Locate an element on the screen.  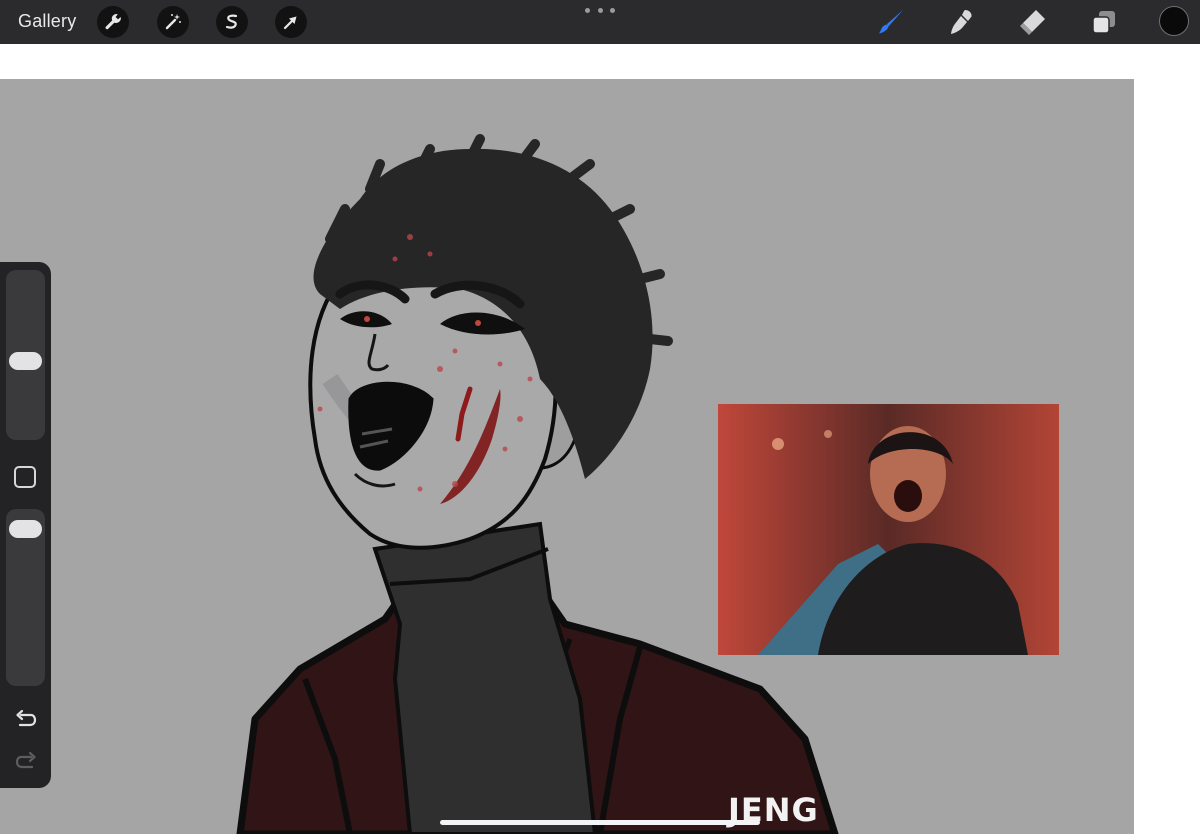
brush-icon is located at coordinates (891, 22).